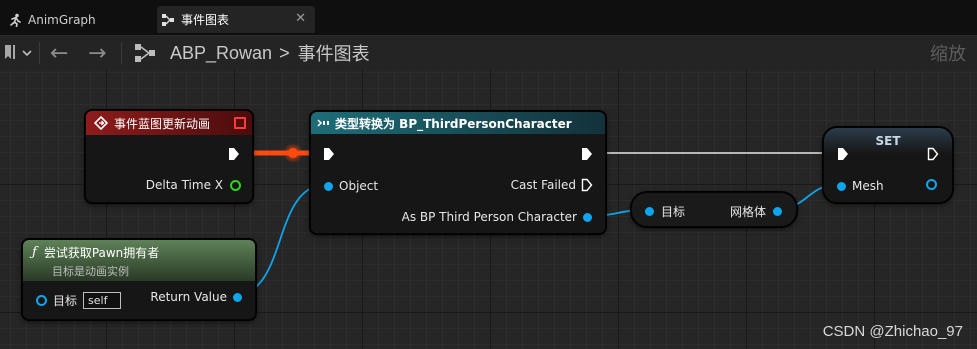 This screenshot has width=977, height=349. Describe the element at coordinates (236, 19) in the screenshot. I see `tab-event-graph: 事件图表 ✕` at that location.